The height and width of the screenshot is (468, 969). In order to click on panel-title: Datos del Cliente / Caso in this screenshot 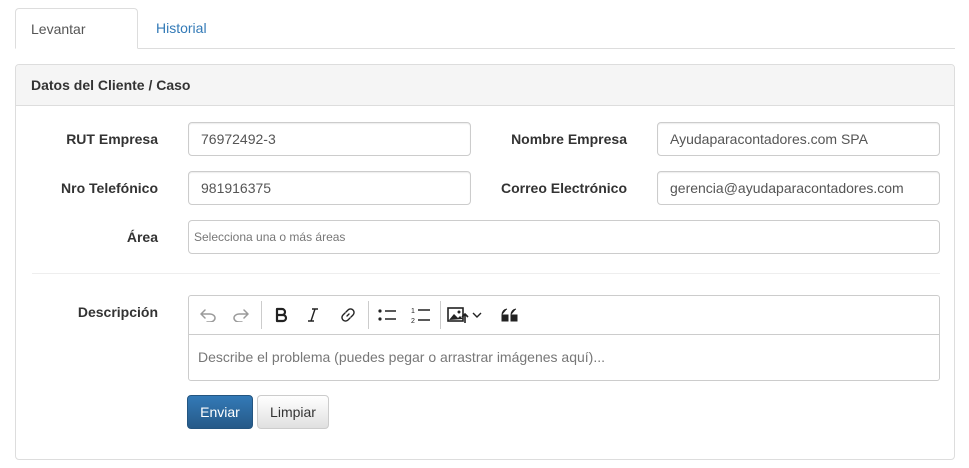, I will do `click(485, 85)`.